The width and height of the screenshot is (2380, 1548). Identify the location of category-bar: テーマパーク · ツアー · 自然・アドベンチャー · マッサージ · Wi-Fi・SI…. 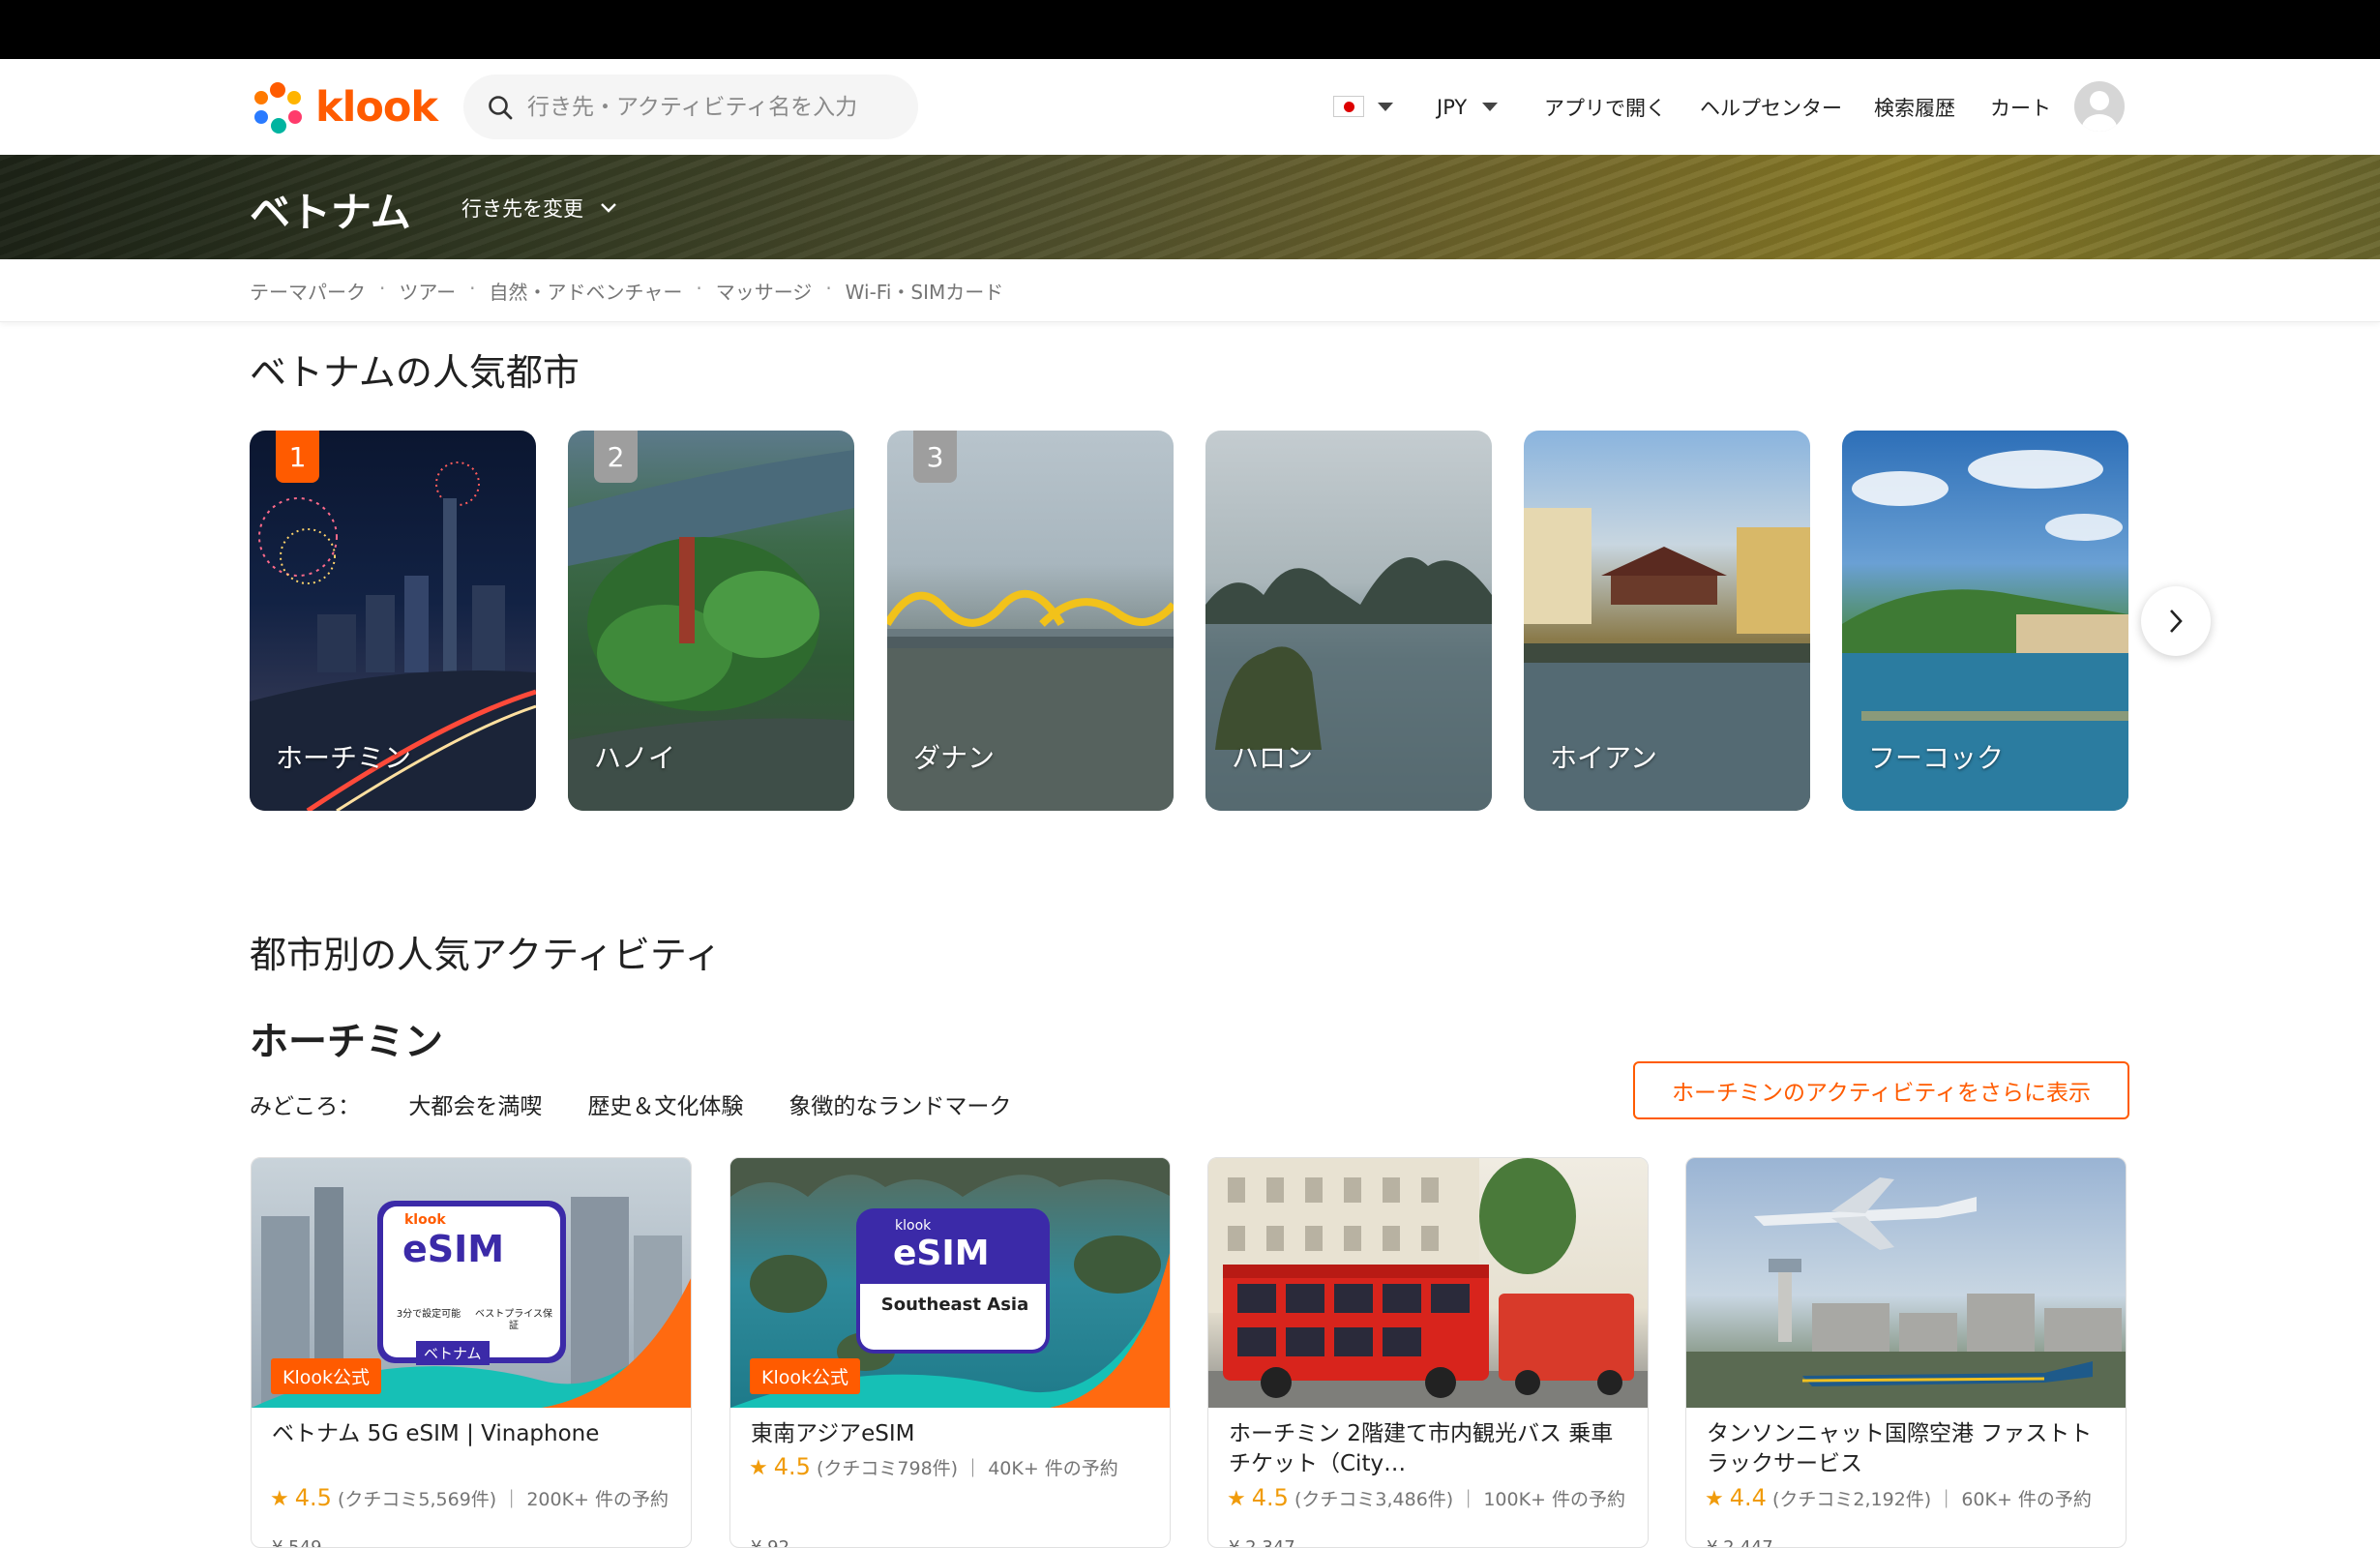
(1190, 290).